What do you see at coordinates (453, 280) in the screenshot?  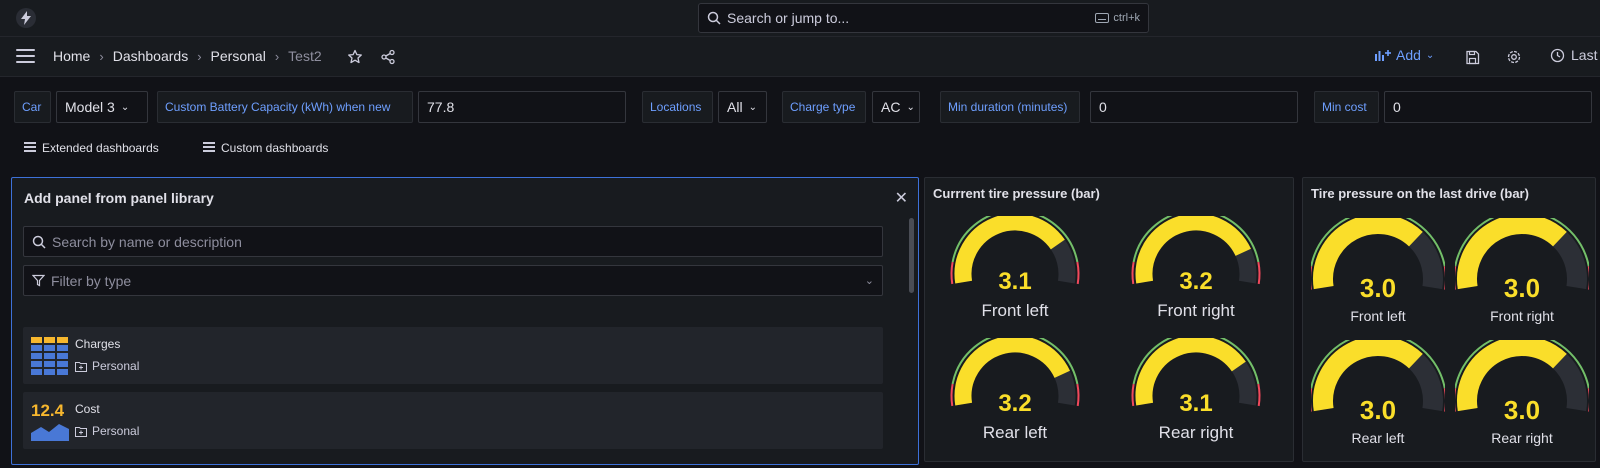 I see `filter-by-type-select: Filter by type ⌄` at bounding box center [453, 280].